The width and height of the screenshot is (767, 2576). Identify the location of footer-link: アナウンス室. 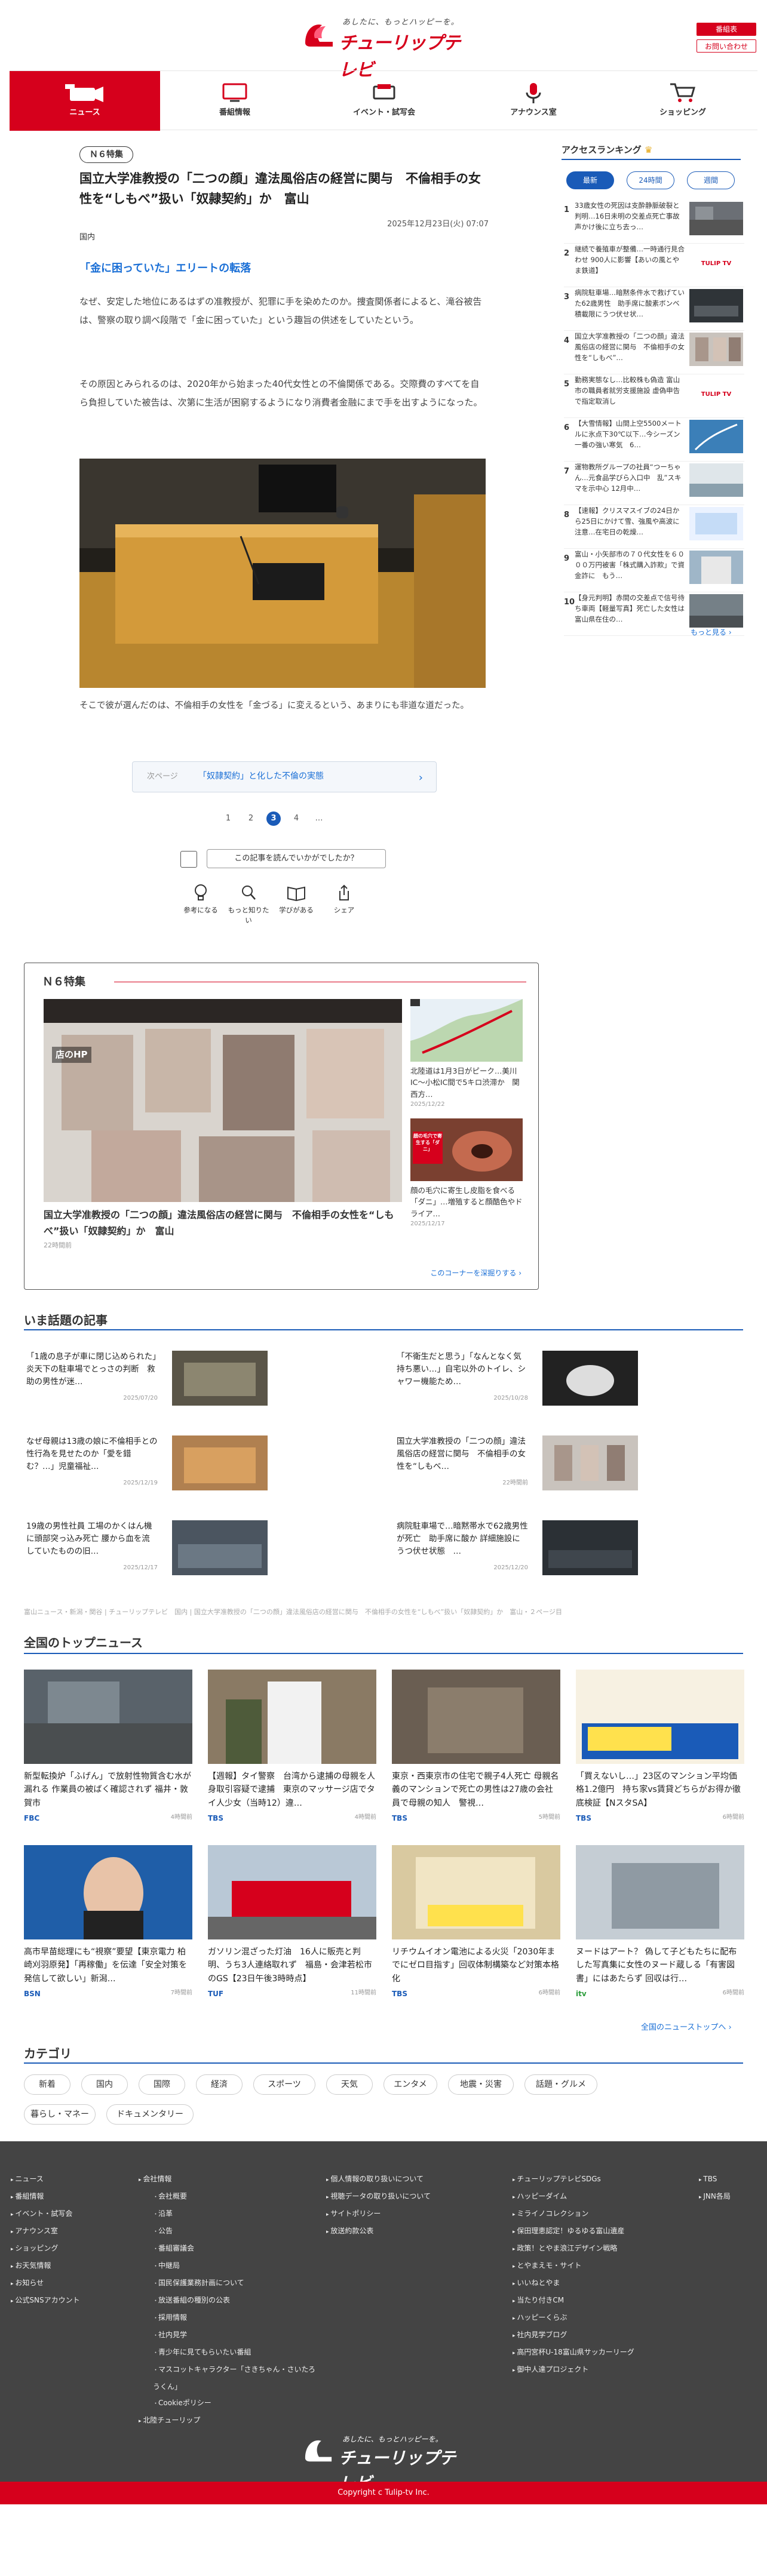
(45, 2231).